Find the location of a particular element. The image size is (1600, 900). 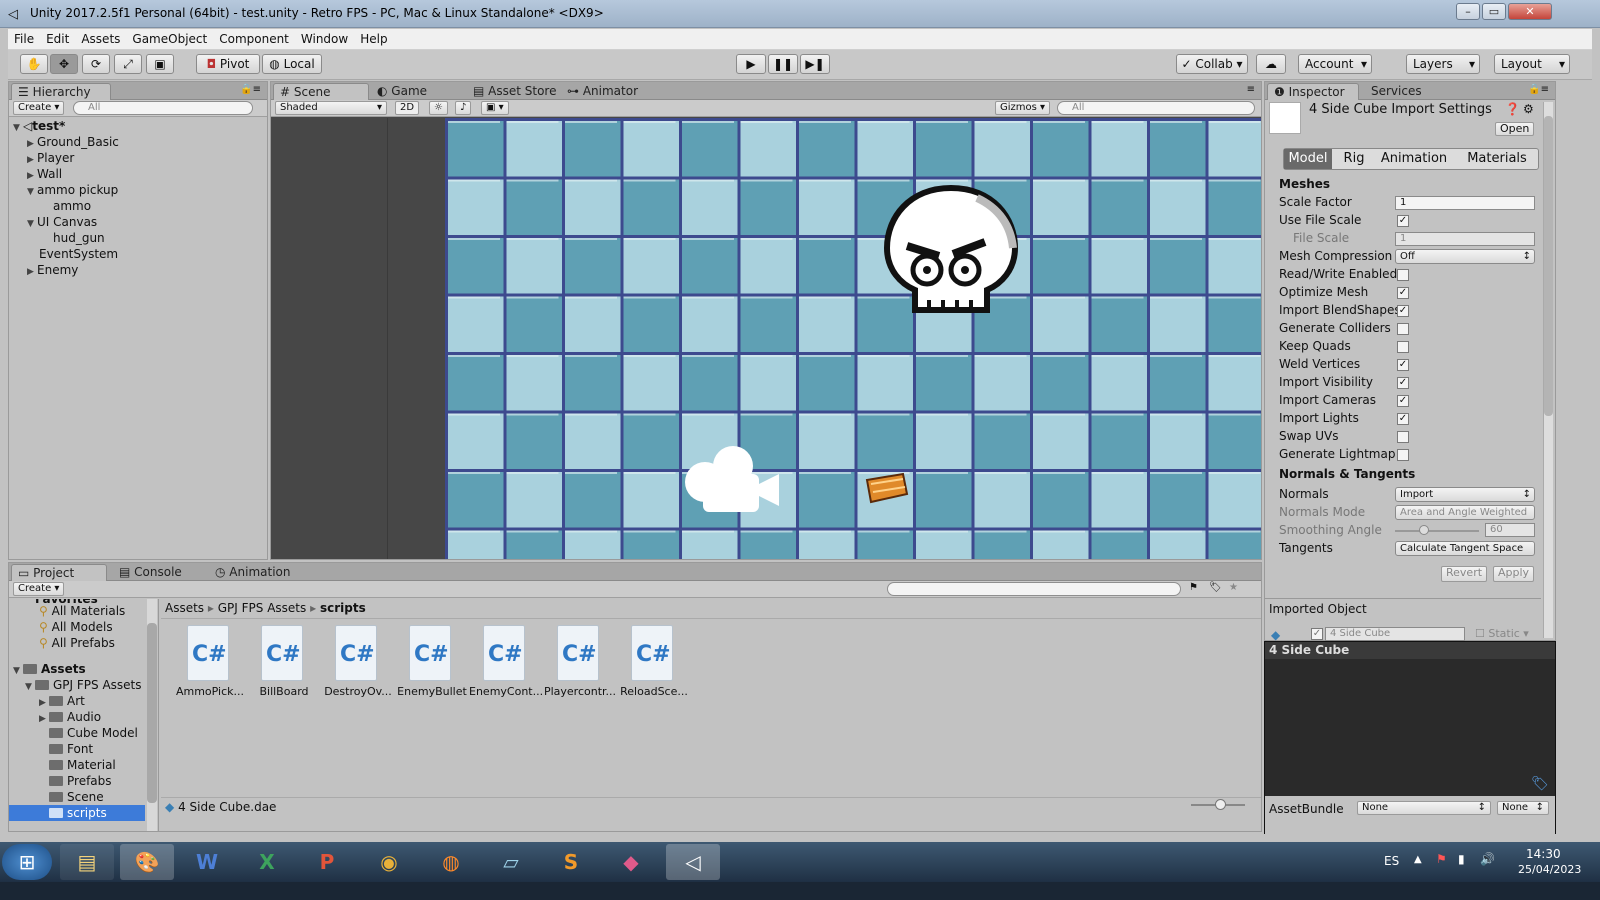

tab-project: ▭ Project is located at coordinates (59, 572).